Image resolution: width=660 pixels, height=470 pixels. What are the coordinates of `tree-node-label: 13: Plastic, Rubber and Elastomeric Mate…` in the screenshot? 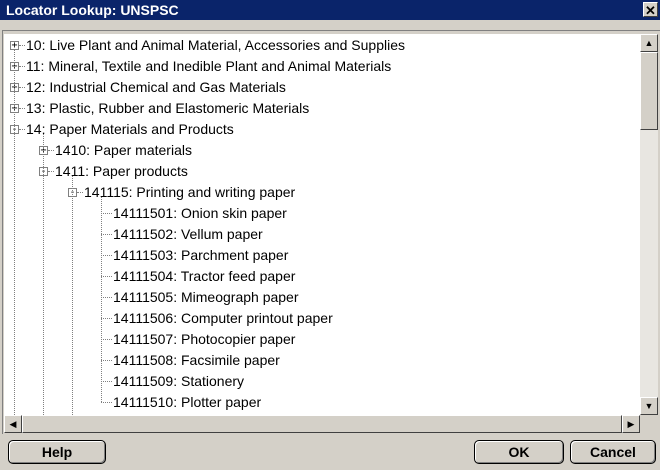 It's located at (168, 108).